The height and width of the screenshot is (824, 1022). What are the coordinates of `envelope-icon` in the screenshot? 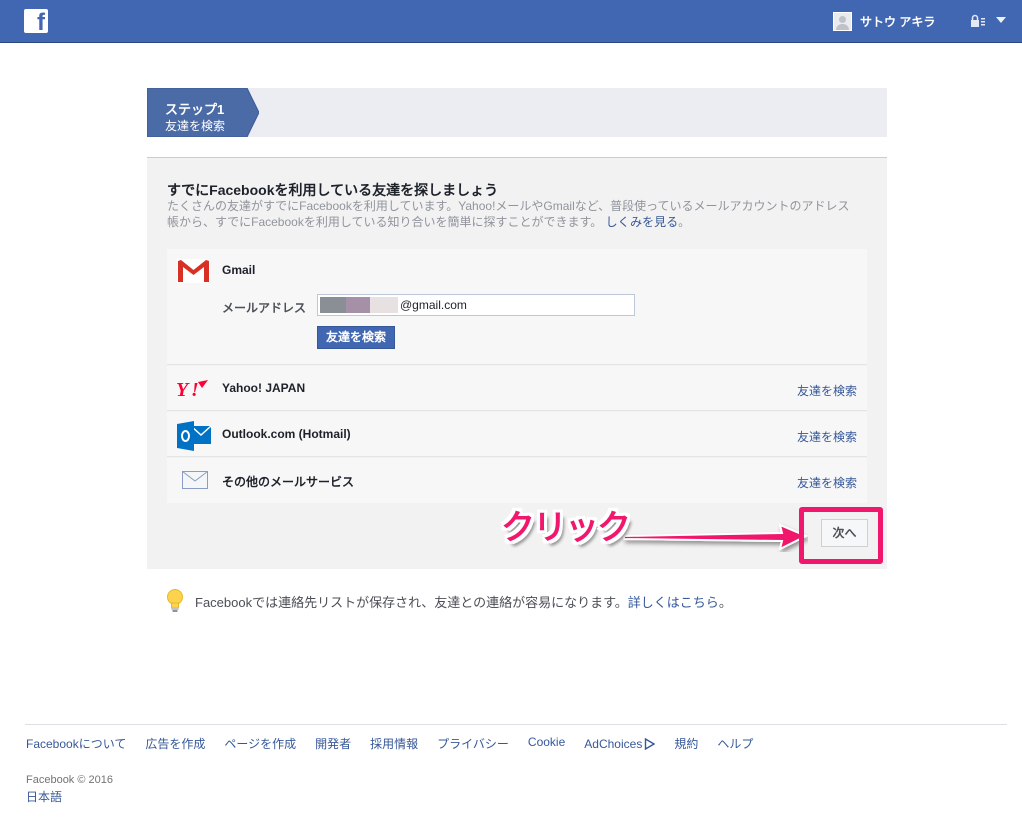 It's located at (195, 480).